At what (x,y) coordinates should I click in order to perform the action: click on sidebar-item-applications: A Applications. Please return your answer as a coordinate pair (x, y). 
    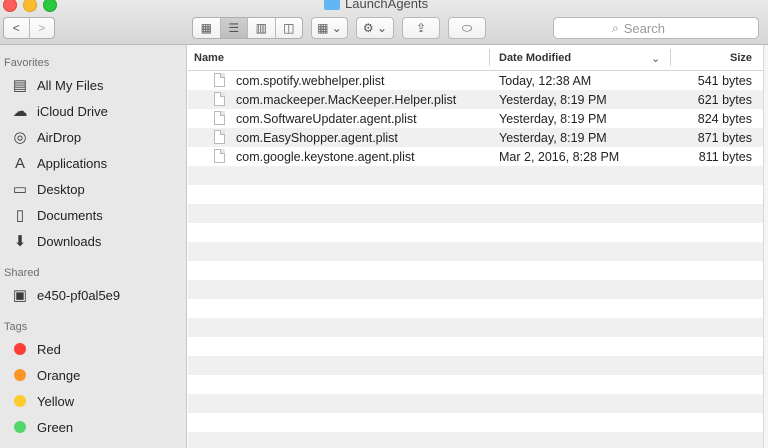
    Looking at the image, I should click on (58, 163).